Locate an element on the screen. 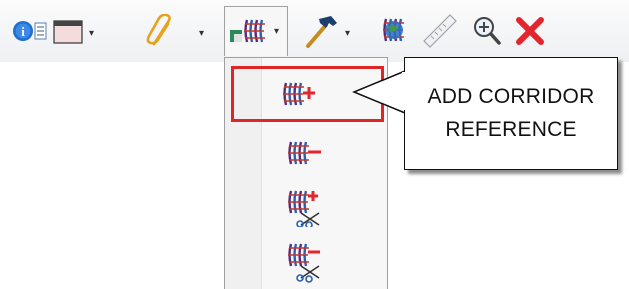 The width and height of the screenshot is (629, 289). remove-clip-corridor-reference-icon is located at coordinates (303, 262).